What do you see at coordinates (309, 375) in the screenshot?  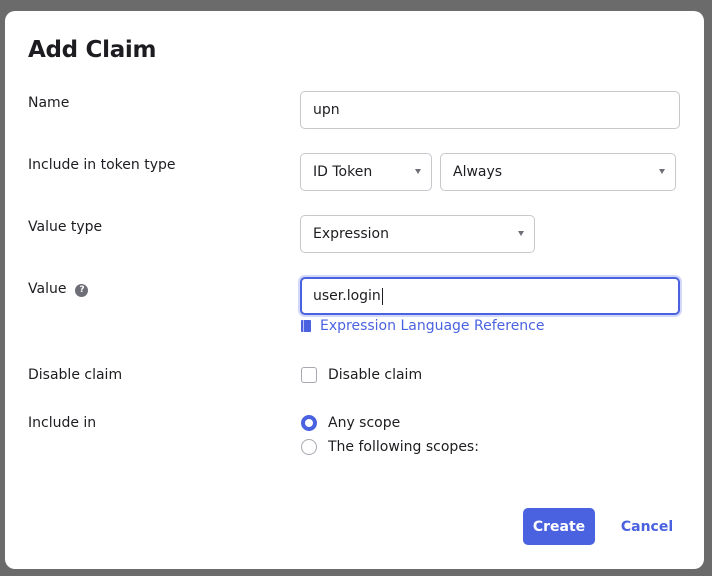 I see `disable-claim-checkbox` at bounding box center [309, 375].